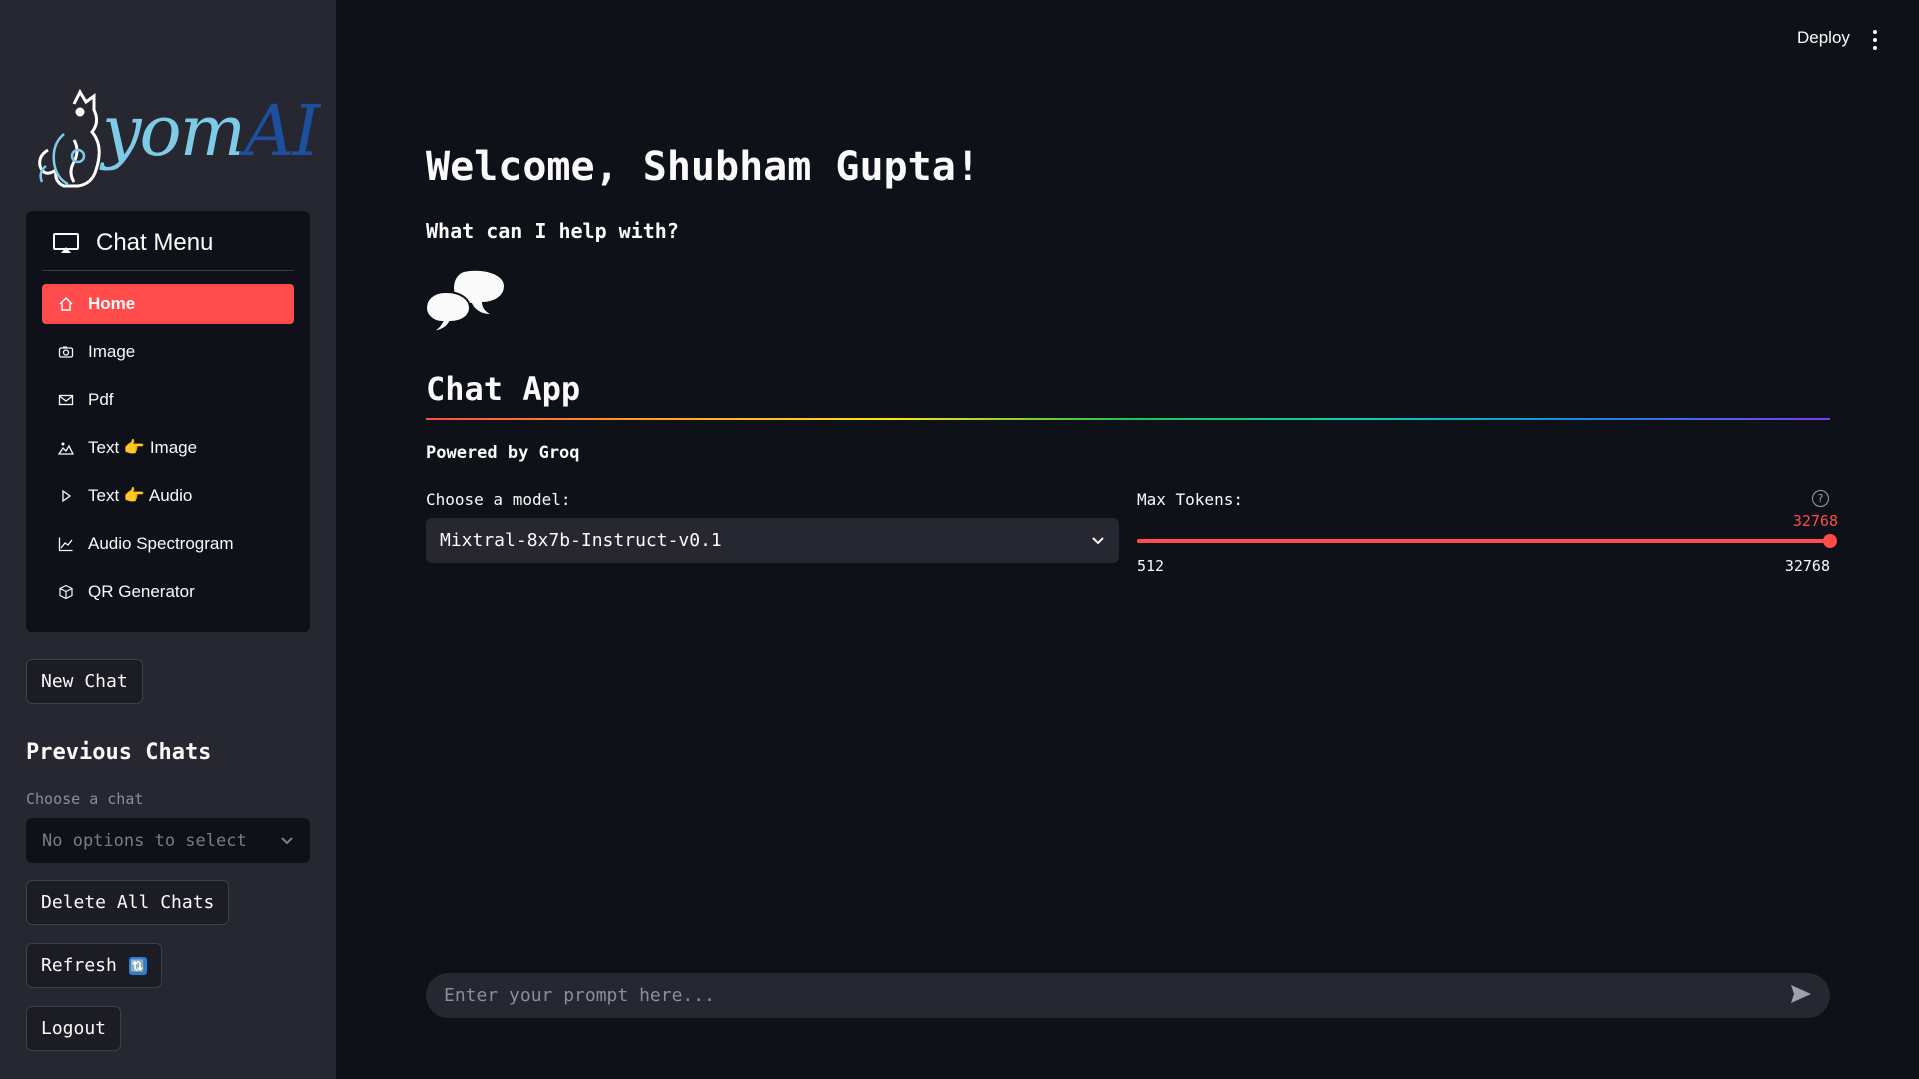 This screenshot has height=1079, width=1919. I want to click on monitor-icon, so click(66, 243).